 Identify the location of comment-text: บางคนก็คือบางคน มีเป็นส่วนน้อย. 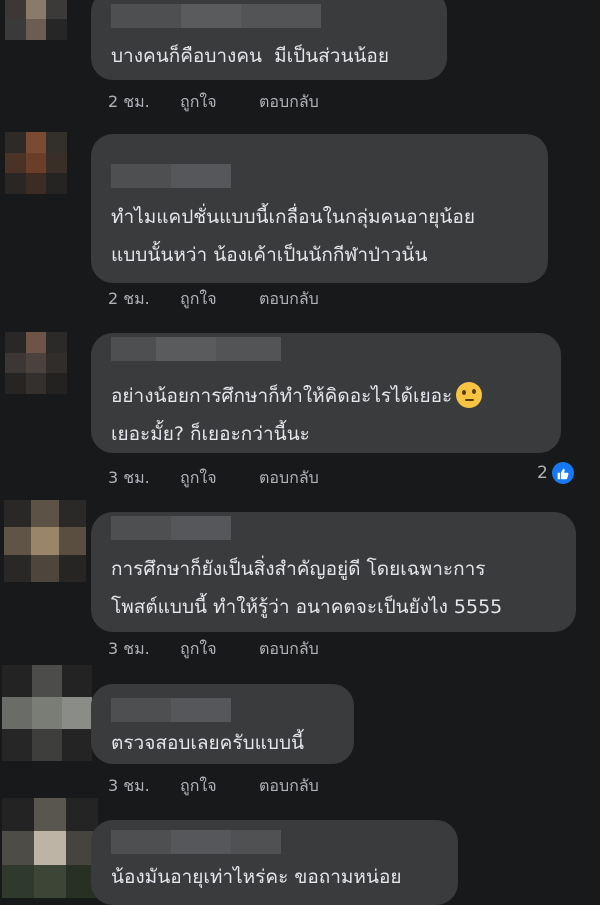
(250, 56).